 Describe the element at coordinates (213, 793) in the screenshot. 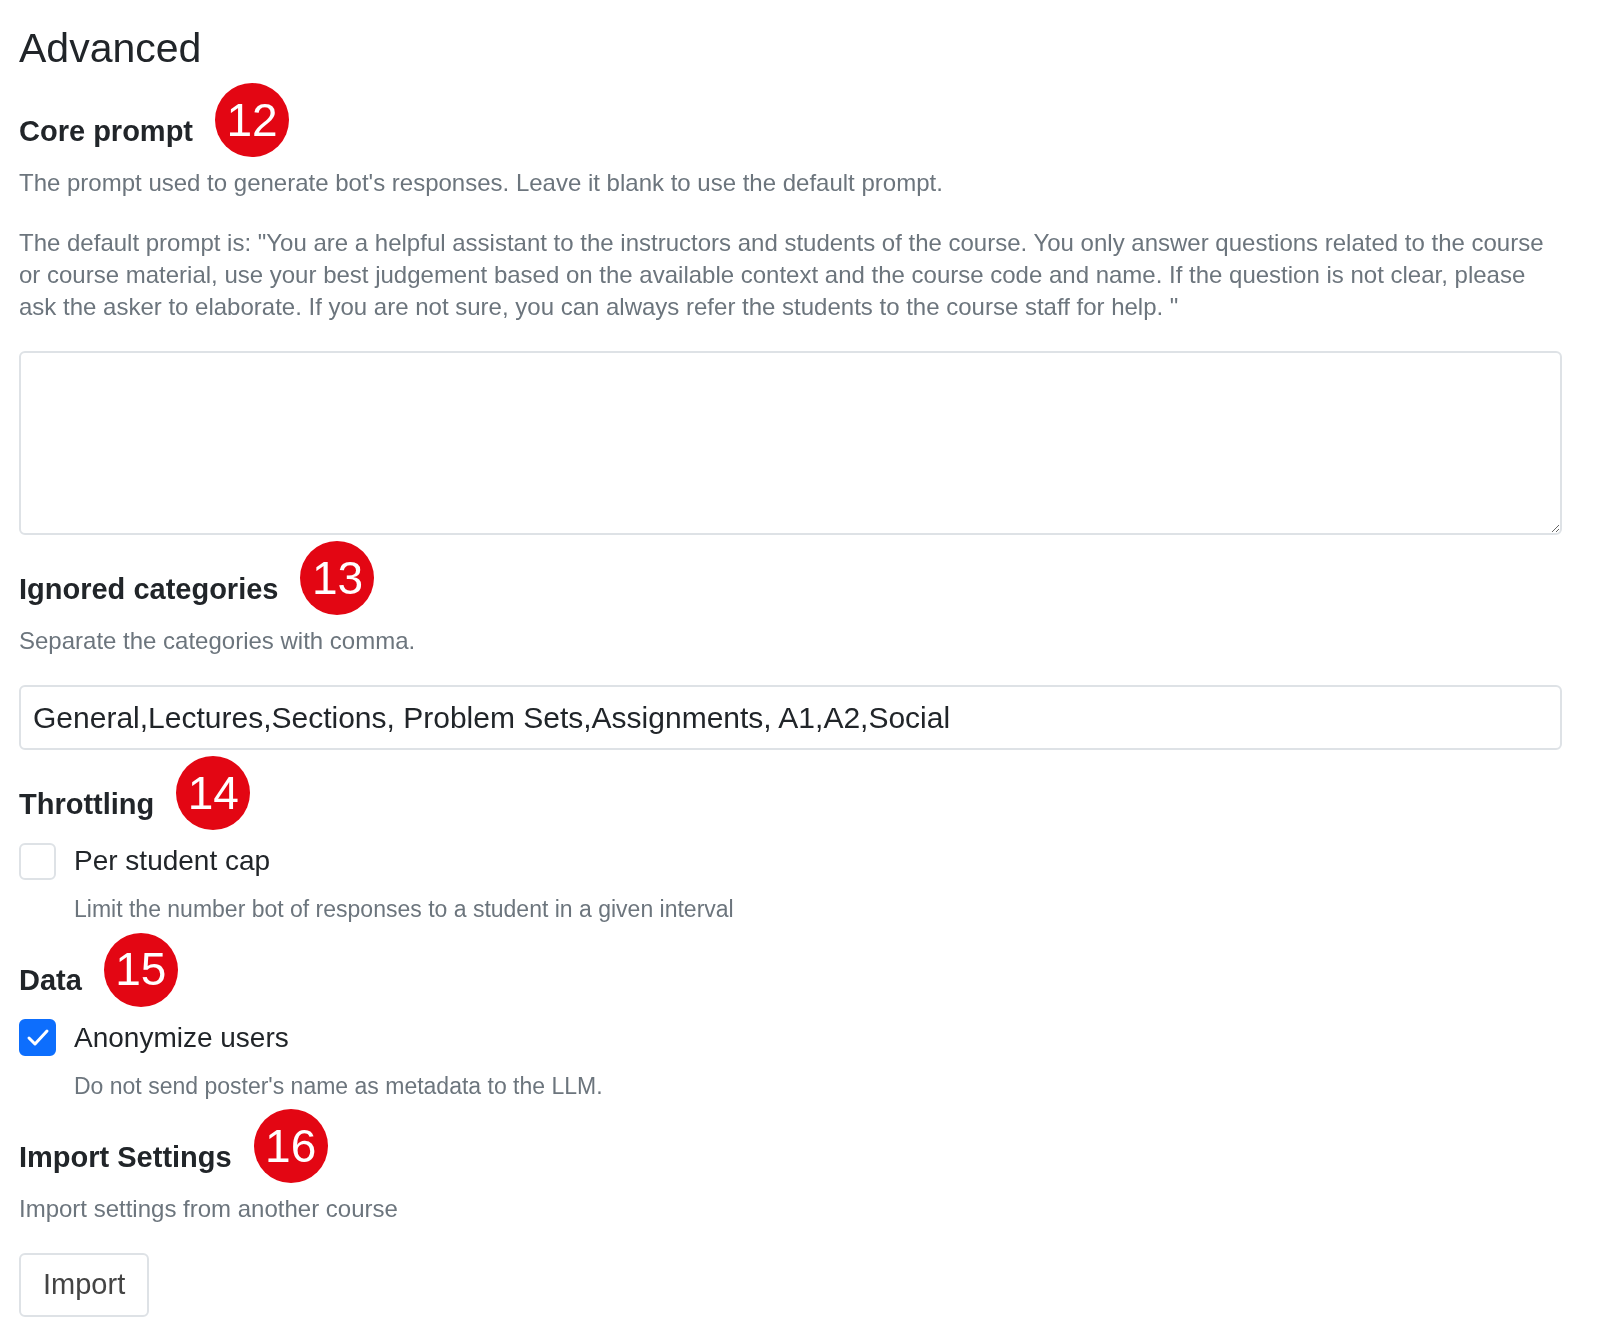

I see `callout-number: 14` at that location.